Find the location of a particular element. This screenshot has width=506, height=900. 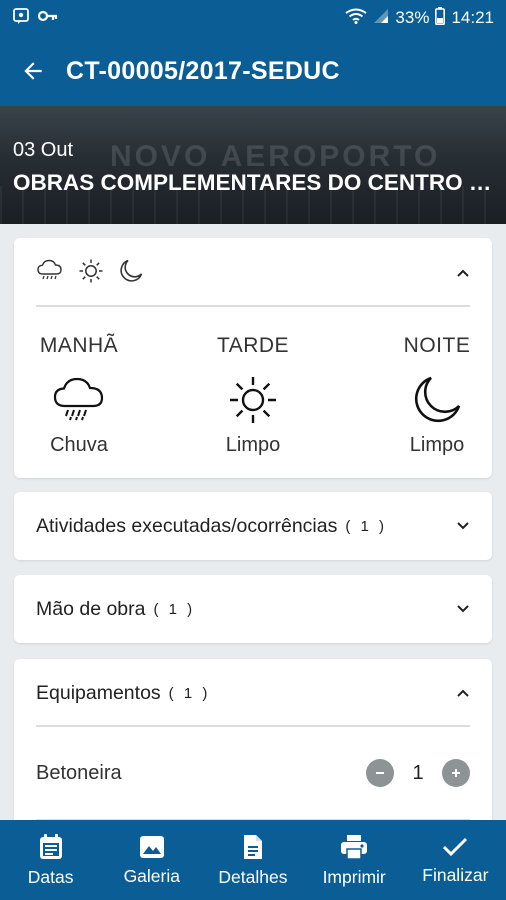

back-button is located at coordinates (33, 71).